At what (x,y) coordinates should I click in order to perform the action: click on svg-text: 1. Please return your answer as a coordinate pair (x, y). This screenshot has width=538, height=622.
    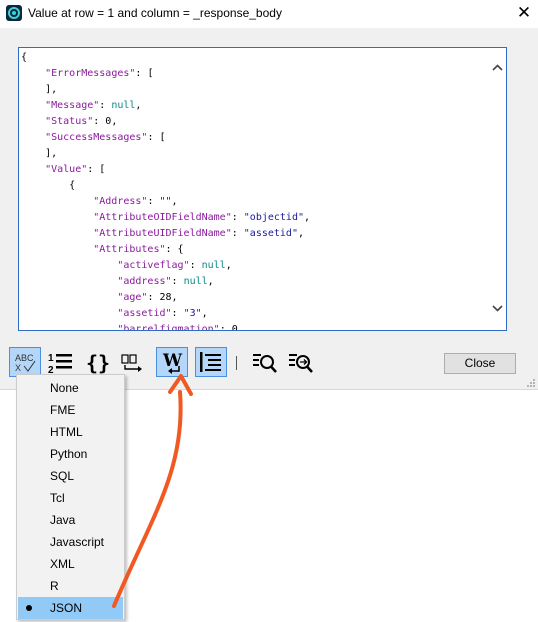
    Looking at the image, I should click on (51, 358).